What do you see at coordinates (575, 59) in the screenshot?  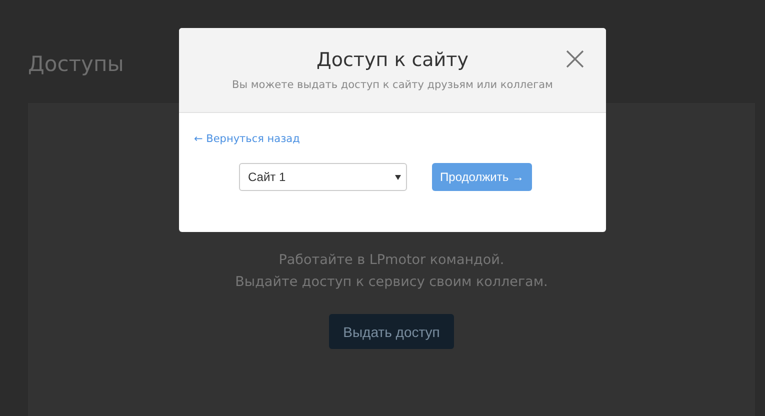 I see `close-icon` at bounding box center [575, 59].